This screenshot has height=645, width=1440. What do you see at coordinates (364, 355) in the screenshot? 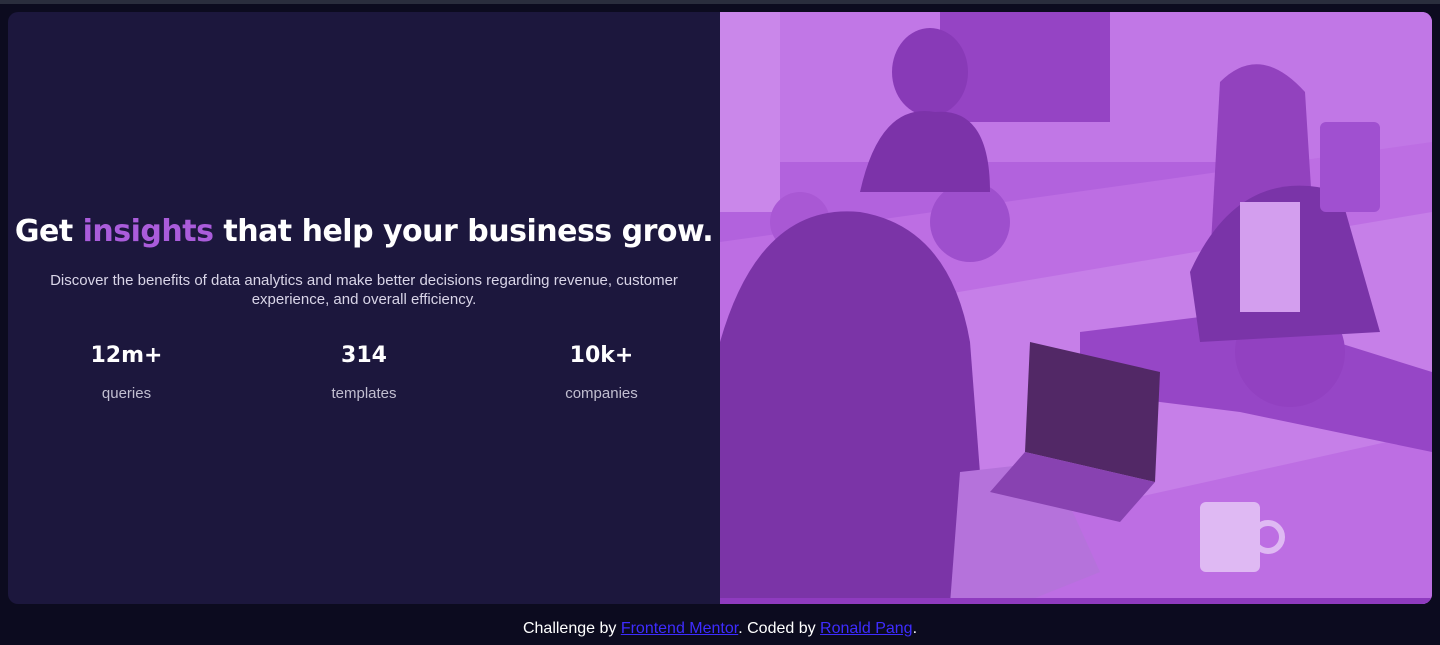
I see `stat-value: 314` at bounding box center [364, 355].